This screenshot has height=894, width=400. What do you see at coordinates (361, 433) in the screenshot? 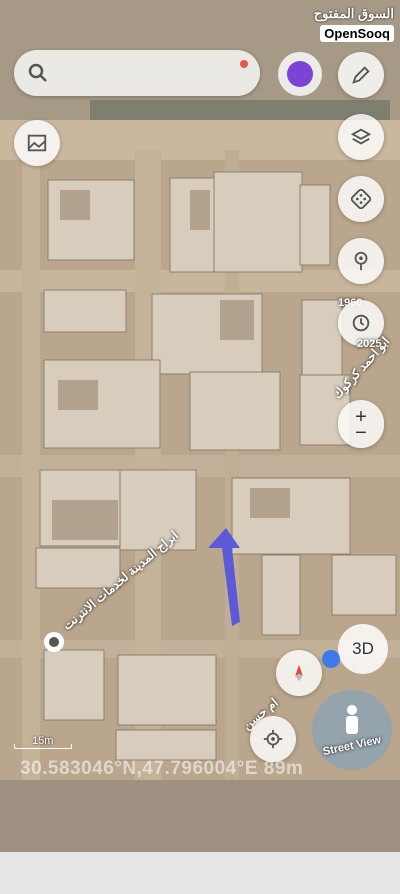
I see `zoom-out-button: −` at bounding box center [361, 433].